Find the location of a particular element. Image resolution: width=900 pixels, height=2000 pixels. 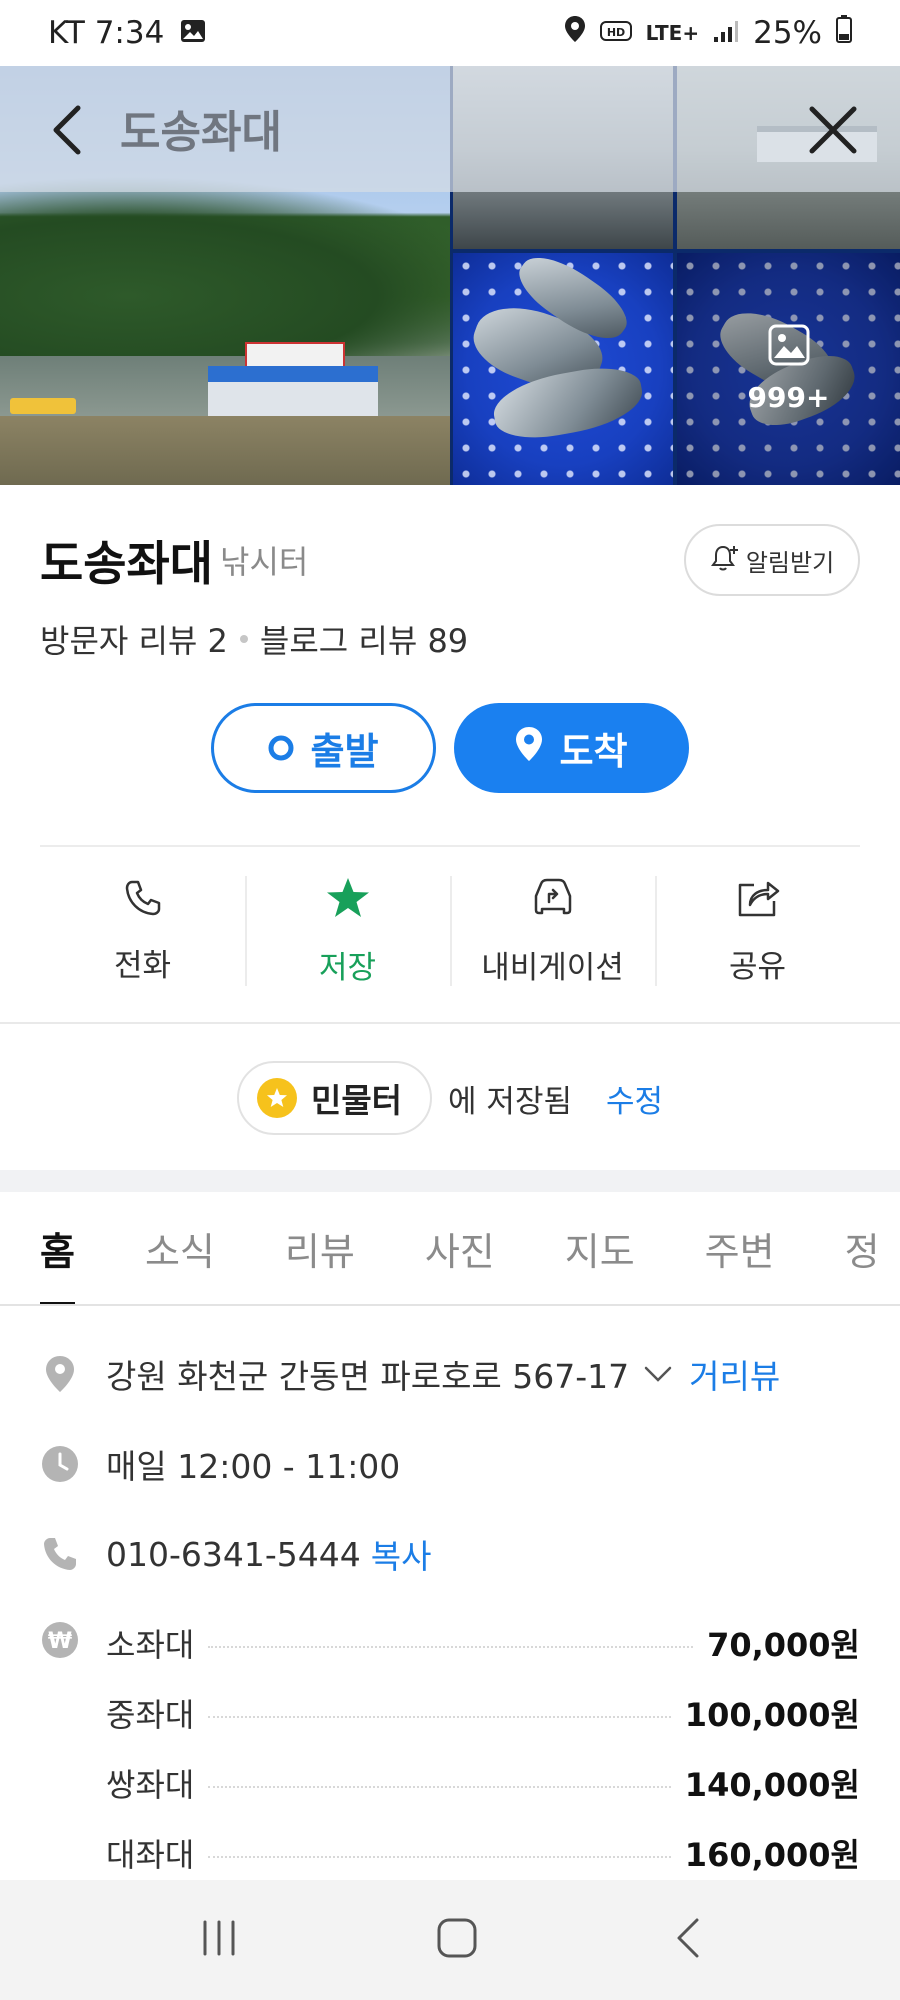

tab-photos: 사진 is located at coordinates (460, 1248).